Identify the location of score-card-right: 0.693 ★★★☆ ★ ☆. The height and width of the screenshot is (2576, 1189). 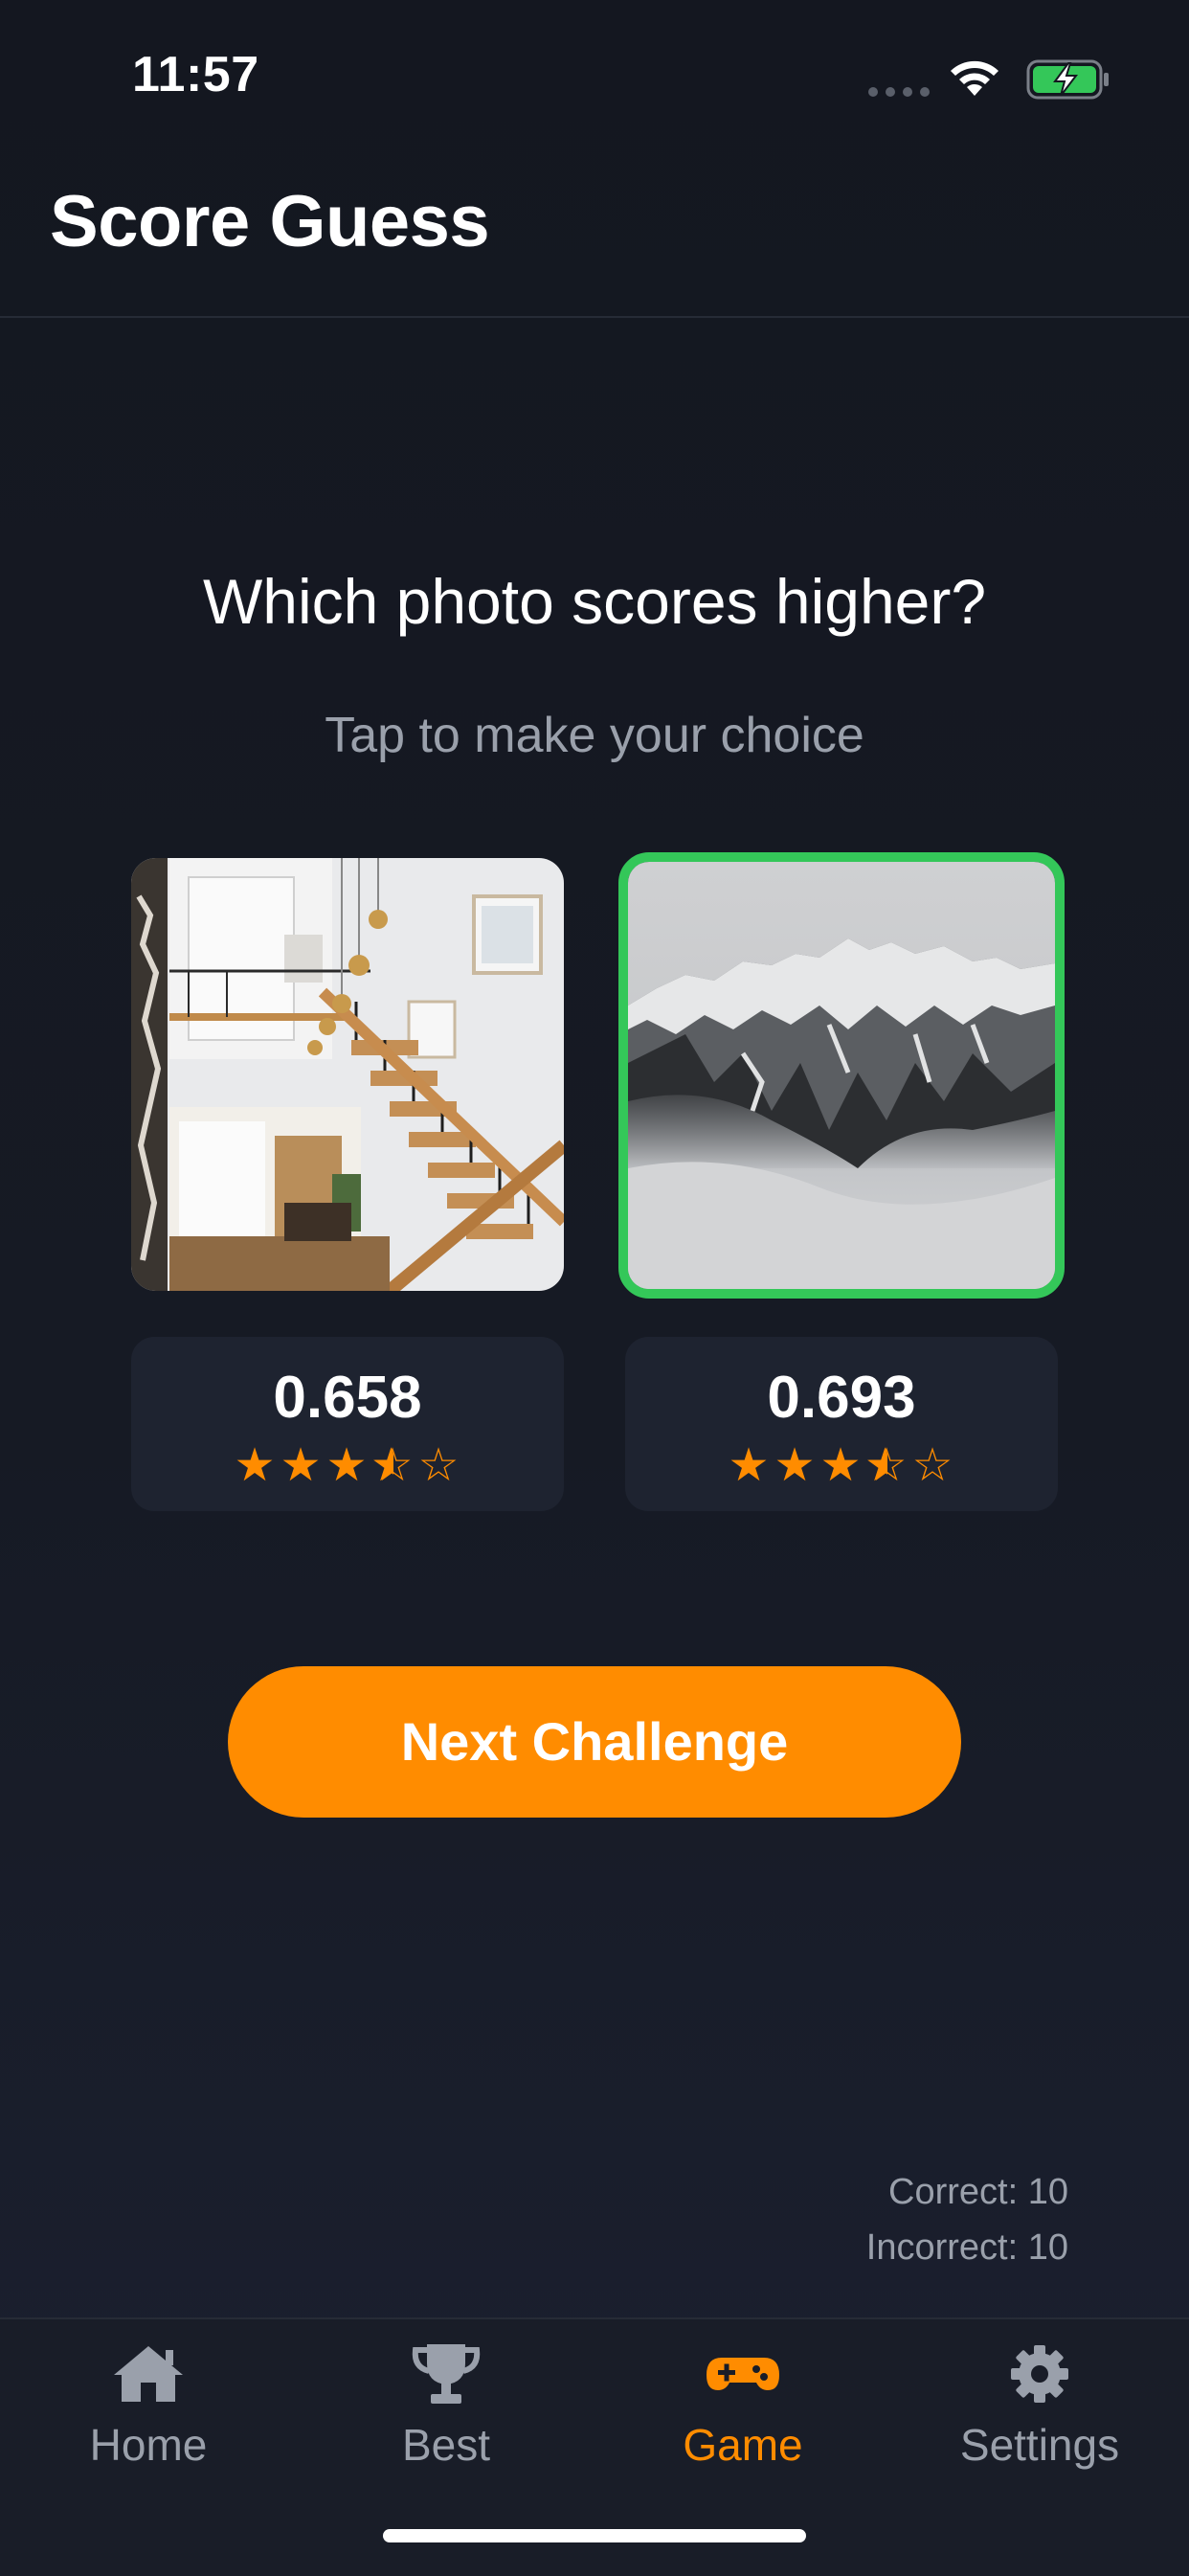
(841, 1424).